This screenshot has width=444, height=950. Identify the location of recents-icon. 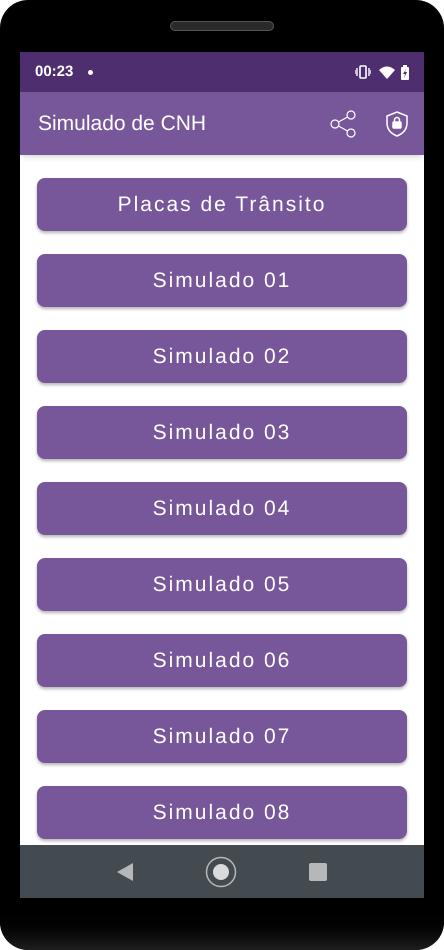
(318, 871).